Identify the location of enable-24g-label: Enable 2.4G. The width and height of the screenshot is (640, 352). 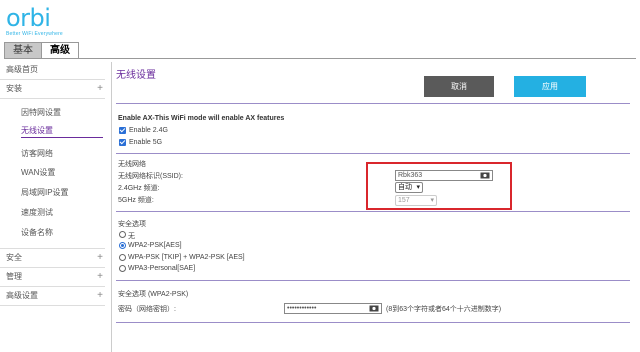
(148, 130).